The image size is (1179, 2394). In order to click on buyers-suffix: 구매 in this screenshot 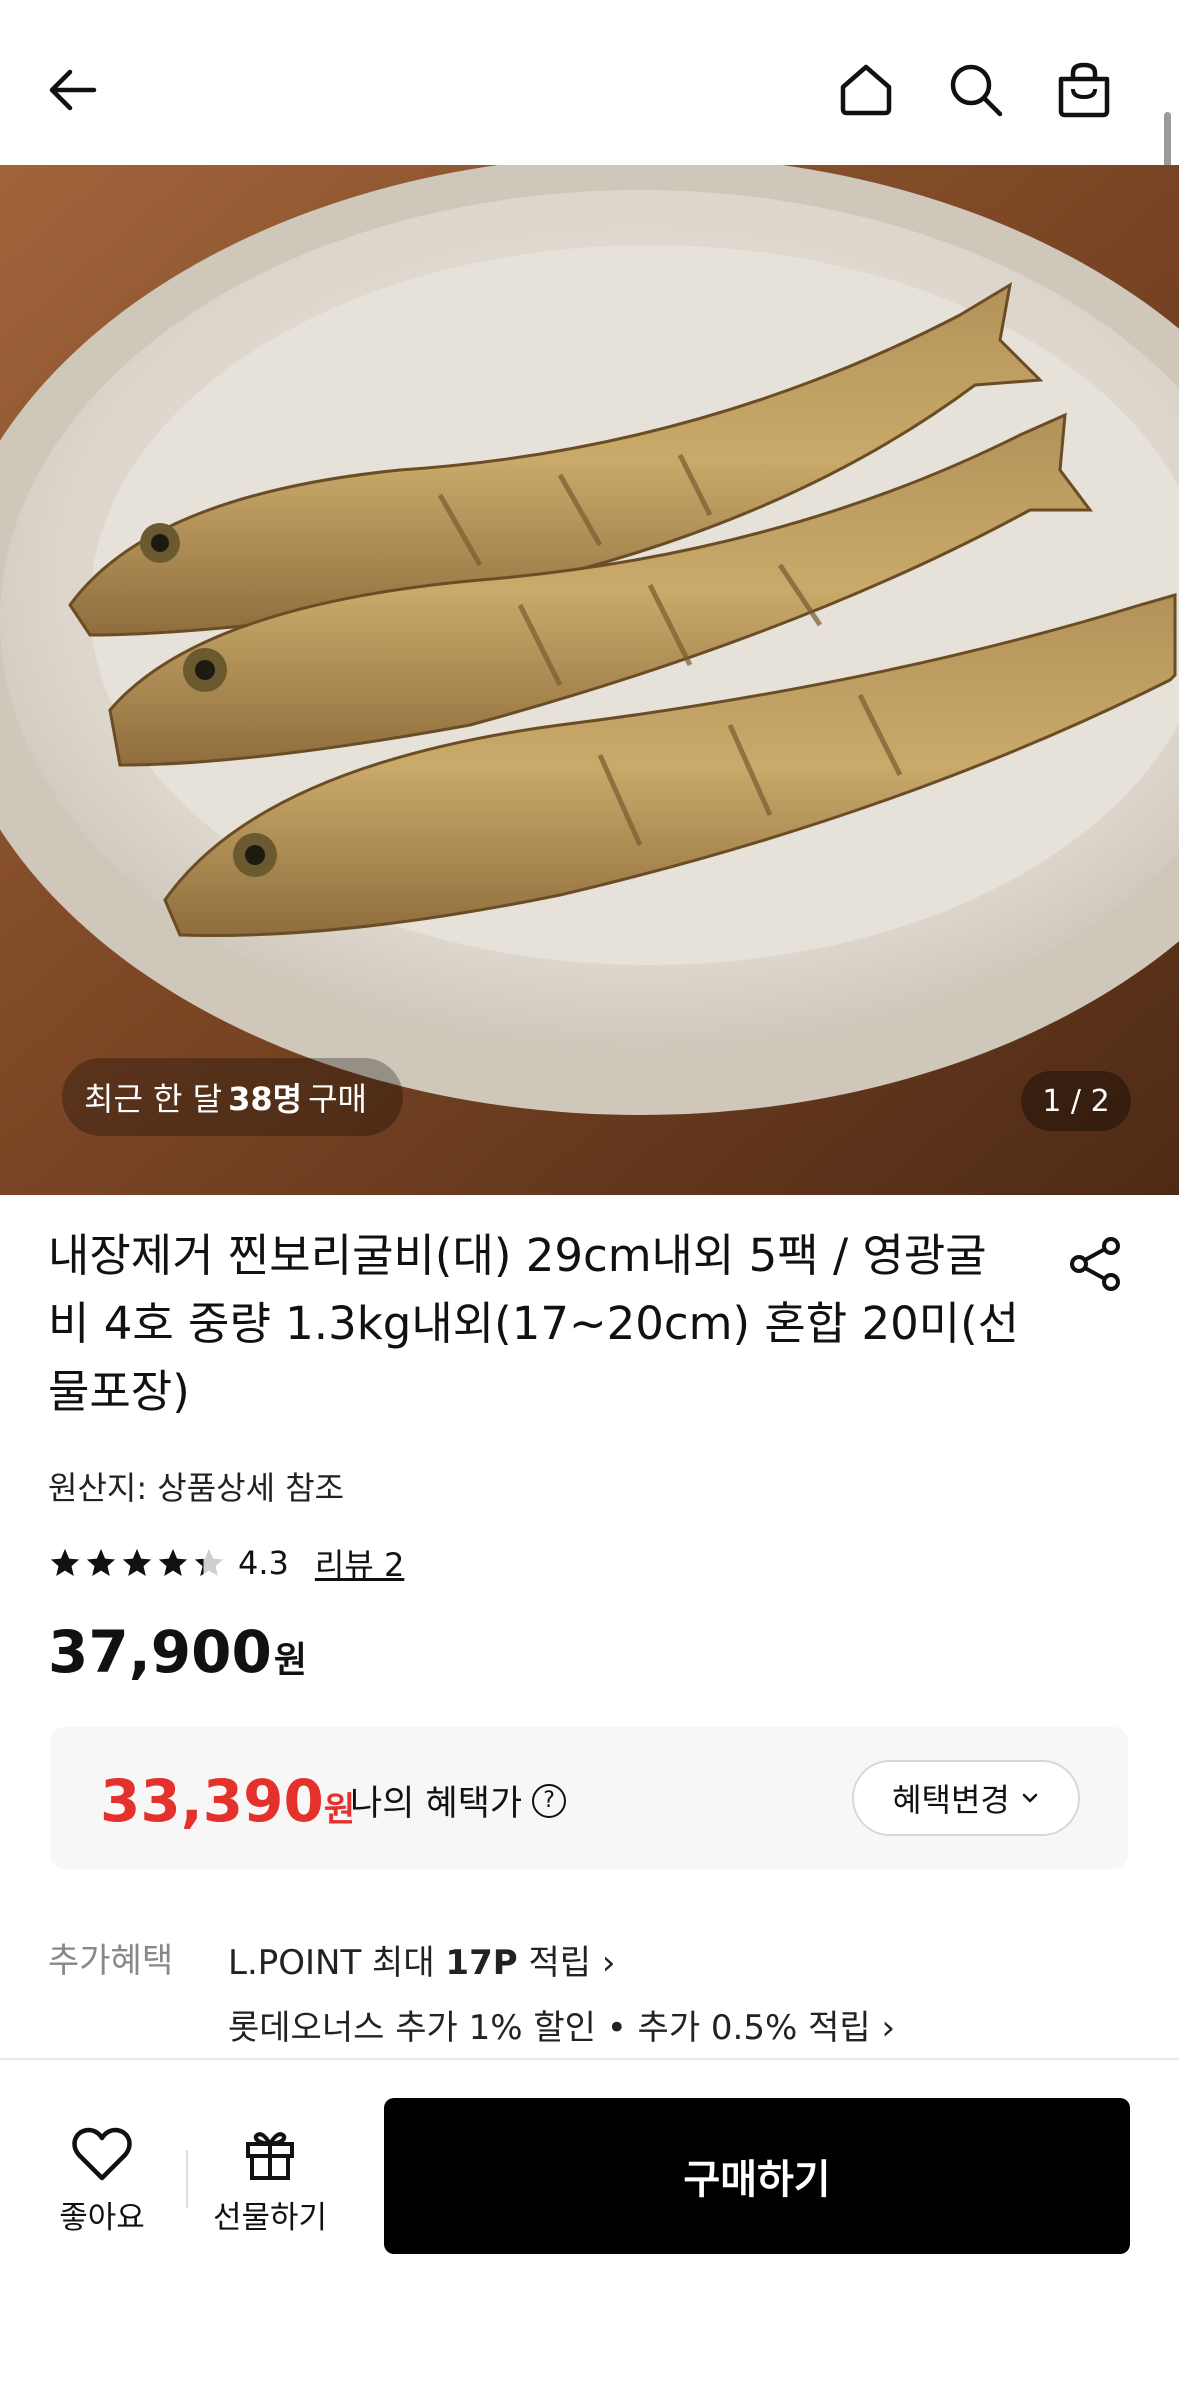, I will do `click(337, 1099)`.